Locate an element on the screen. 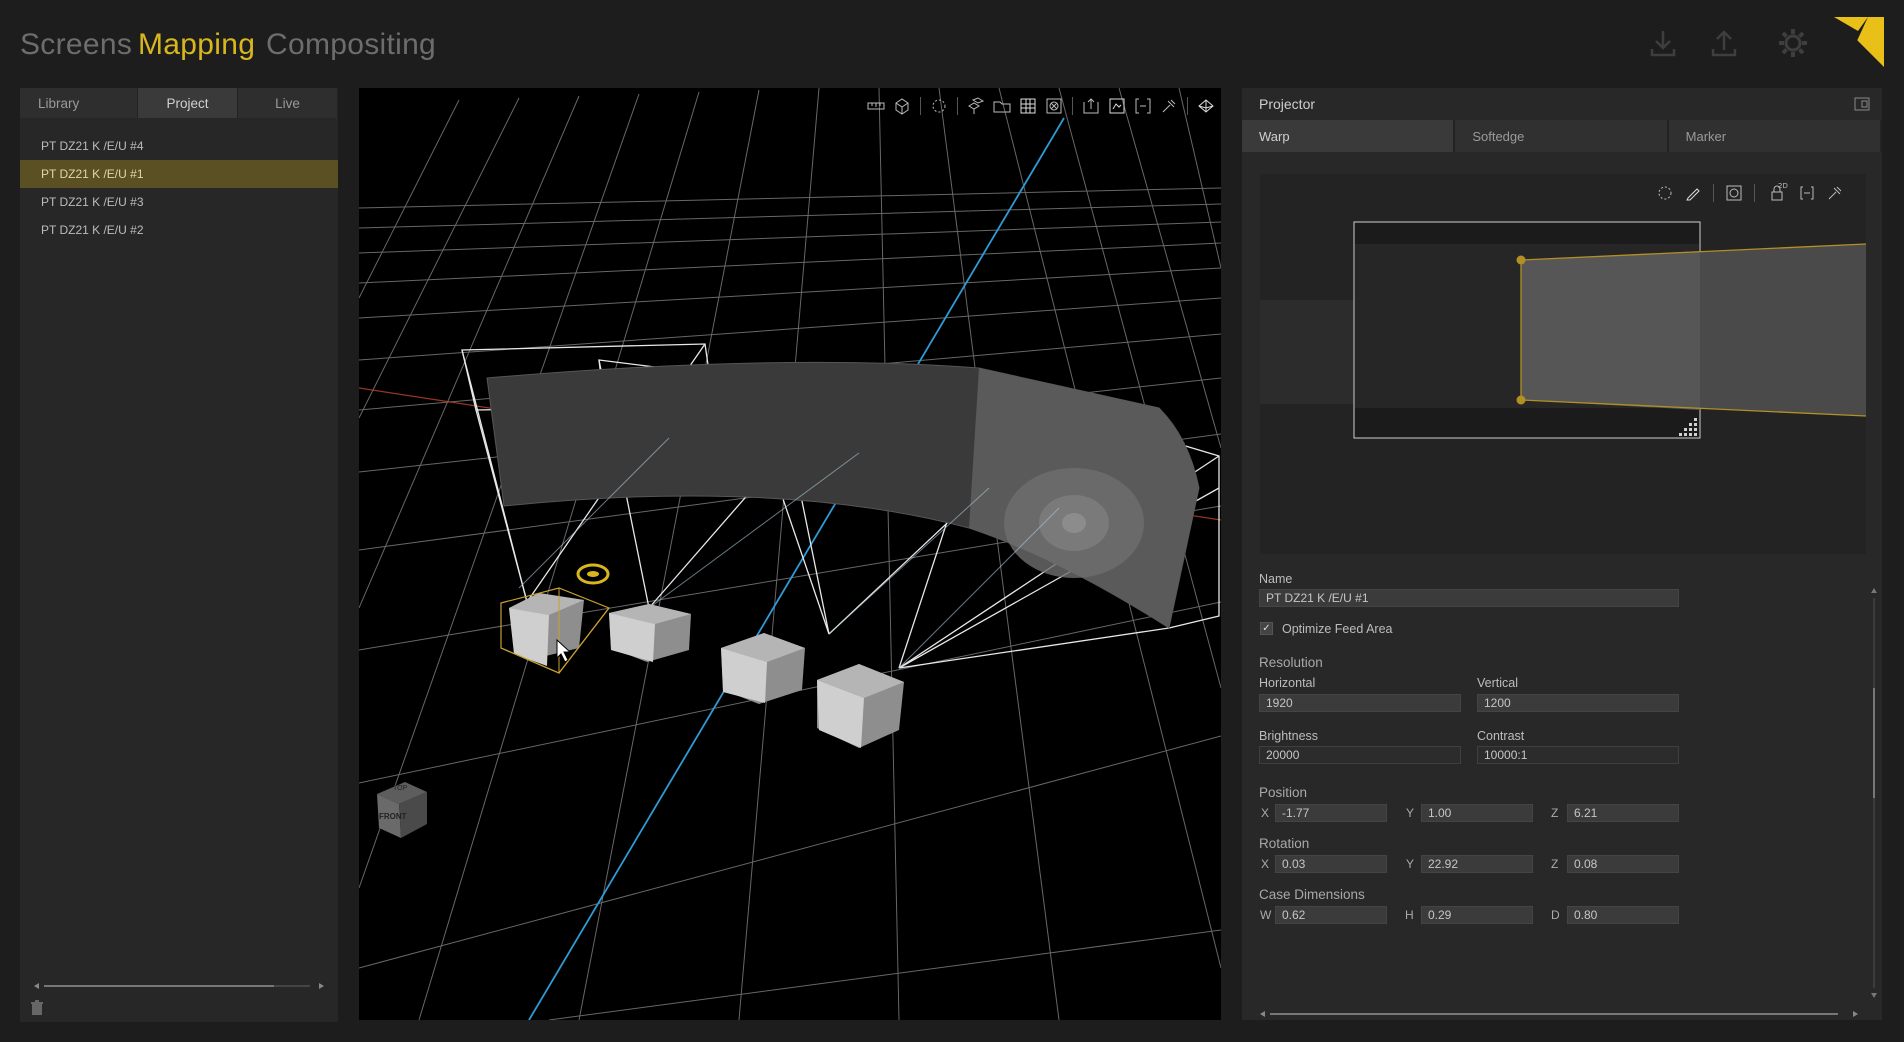  rotation-y-input: 22.92 is located at coordinates (1477, 864).